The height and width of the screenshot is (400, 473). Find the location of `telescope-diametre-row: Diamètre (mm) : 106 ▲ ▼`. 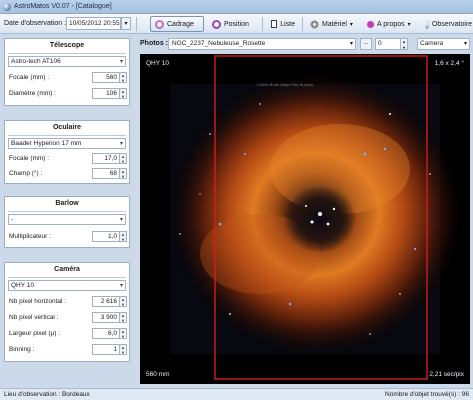

telescope-diametre-row: Diamètre (mm) : 106 ▲ ▼ is located at coordinates (68, 94).